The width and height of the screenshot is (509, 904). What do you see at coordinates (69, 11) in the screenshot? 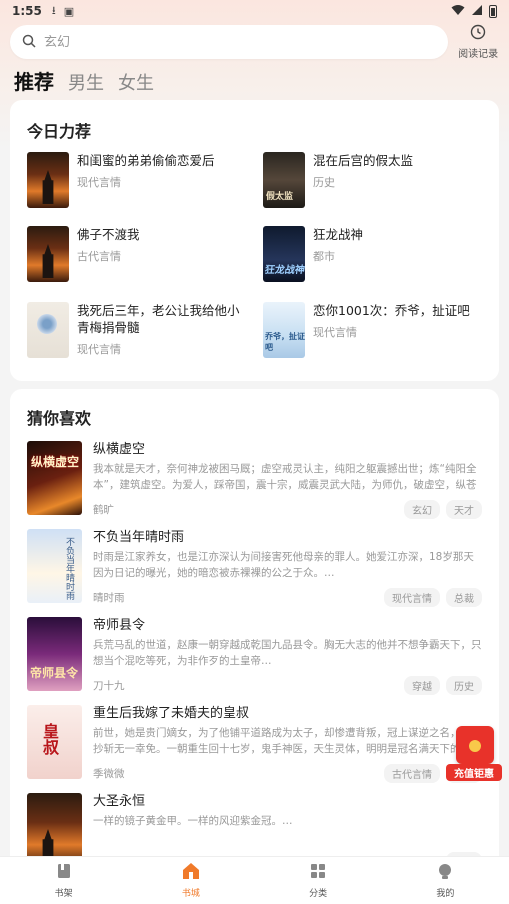
I see `notification-icon: ▣` at bounding box center [69, 11].